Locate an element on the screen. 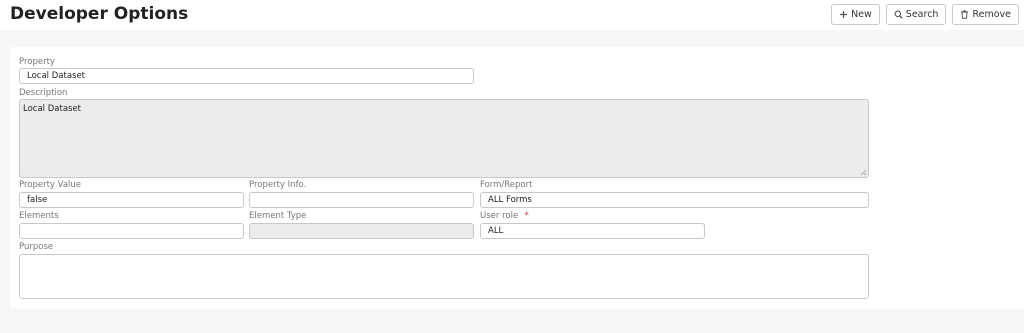 This screenshot has height=333, width=1024. element-type-label: Element Type is located at coordinates (278, 216).